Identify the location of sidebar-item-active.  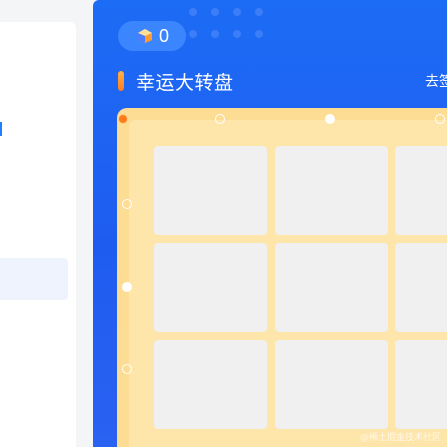
(34, 279).